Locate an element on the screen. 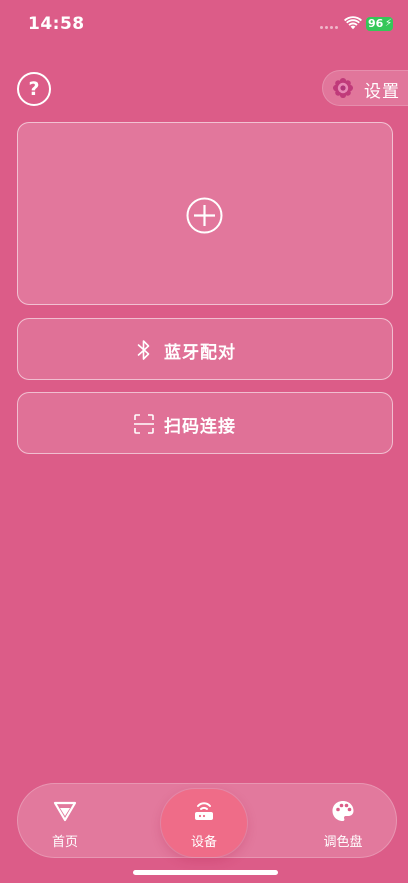 The image size is (408, 883). help-button: ? is located at coordinates (34, 89).